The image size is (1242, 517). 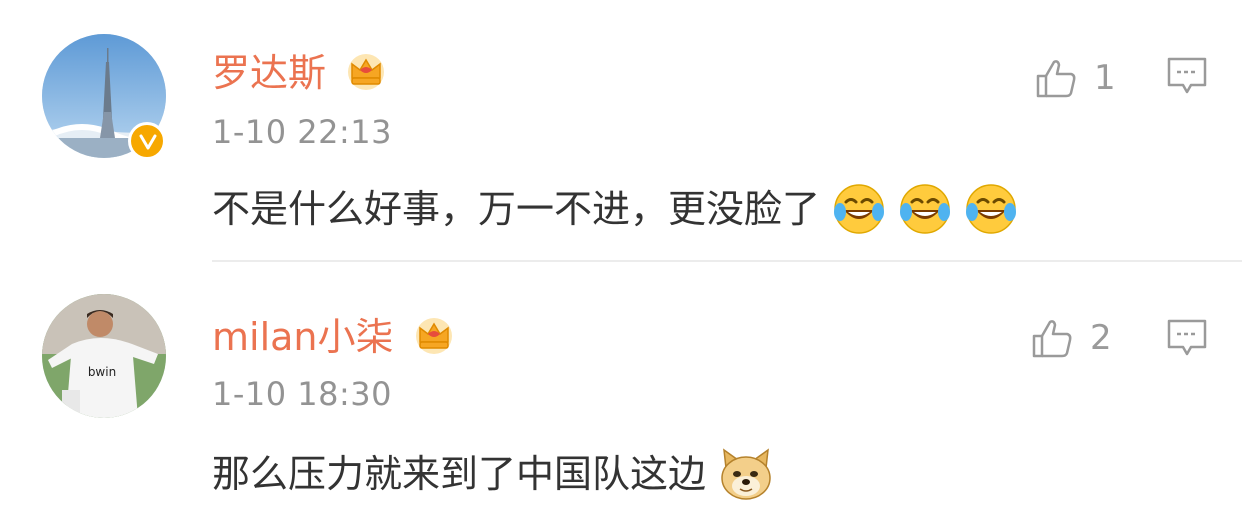 What do you see at coordinates (1105, 78) in the screenshot?
I see `like-count: 1` at bounding box center [1105, 78].